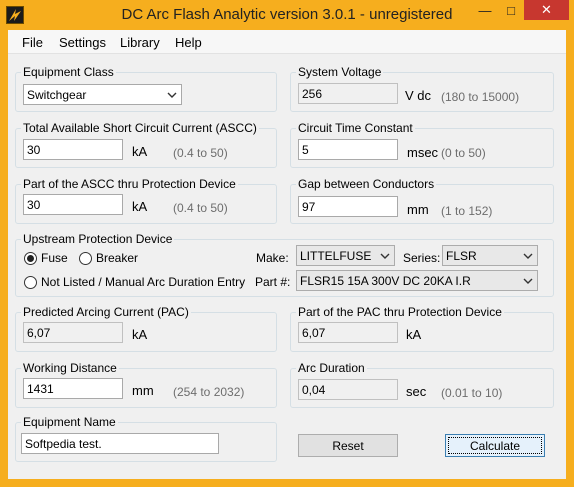 This screenshot has width=574, height=487. I want to click on gap-range: (1 to 152), so click(467, 211).